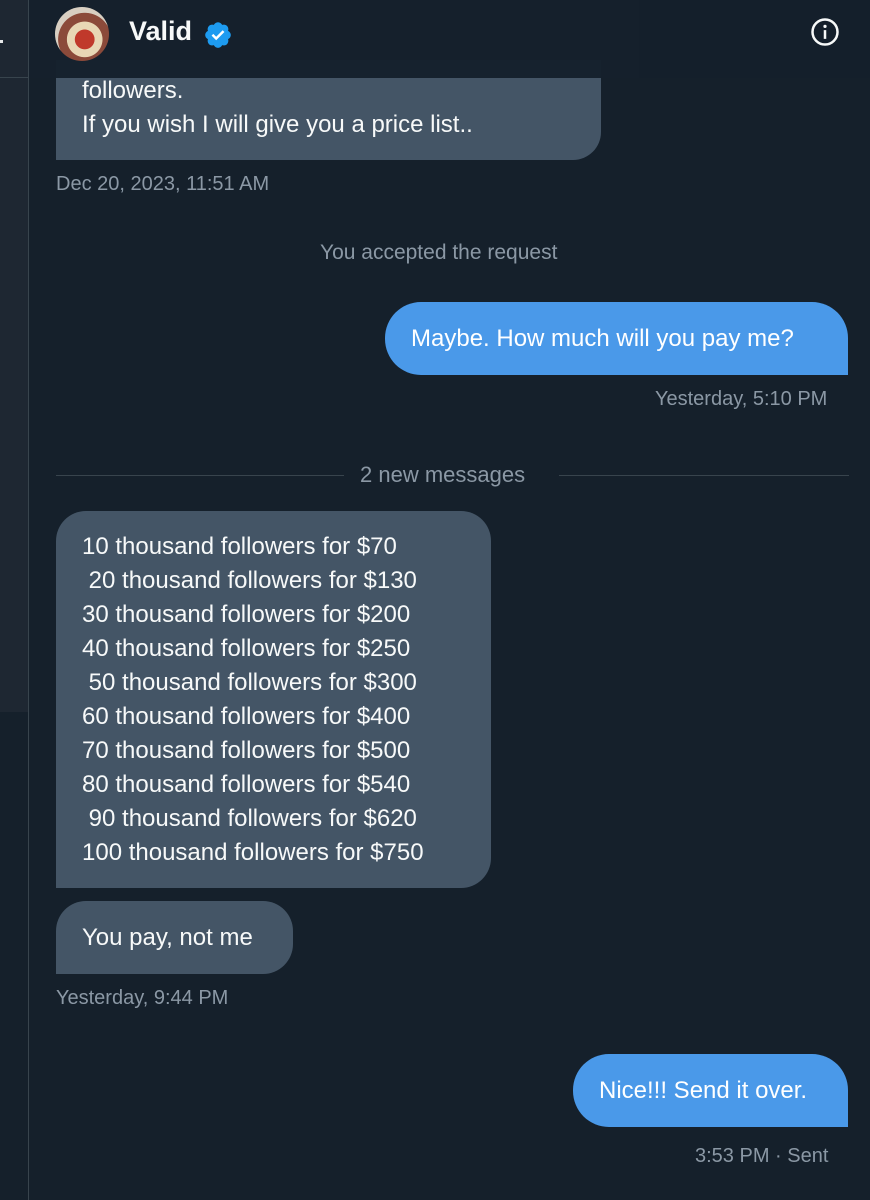 The width and height of the screenshot is (870, 1200). Describe the element at coordinates (741, 399) in the screenshot. I see `message-timestamp: Yesterday, 5:10 PM` at that location.